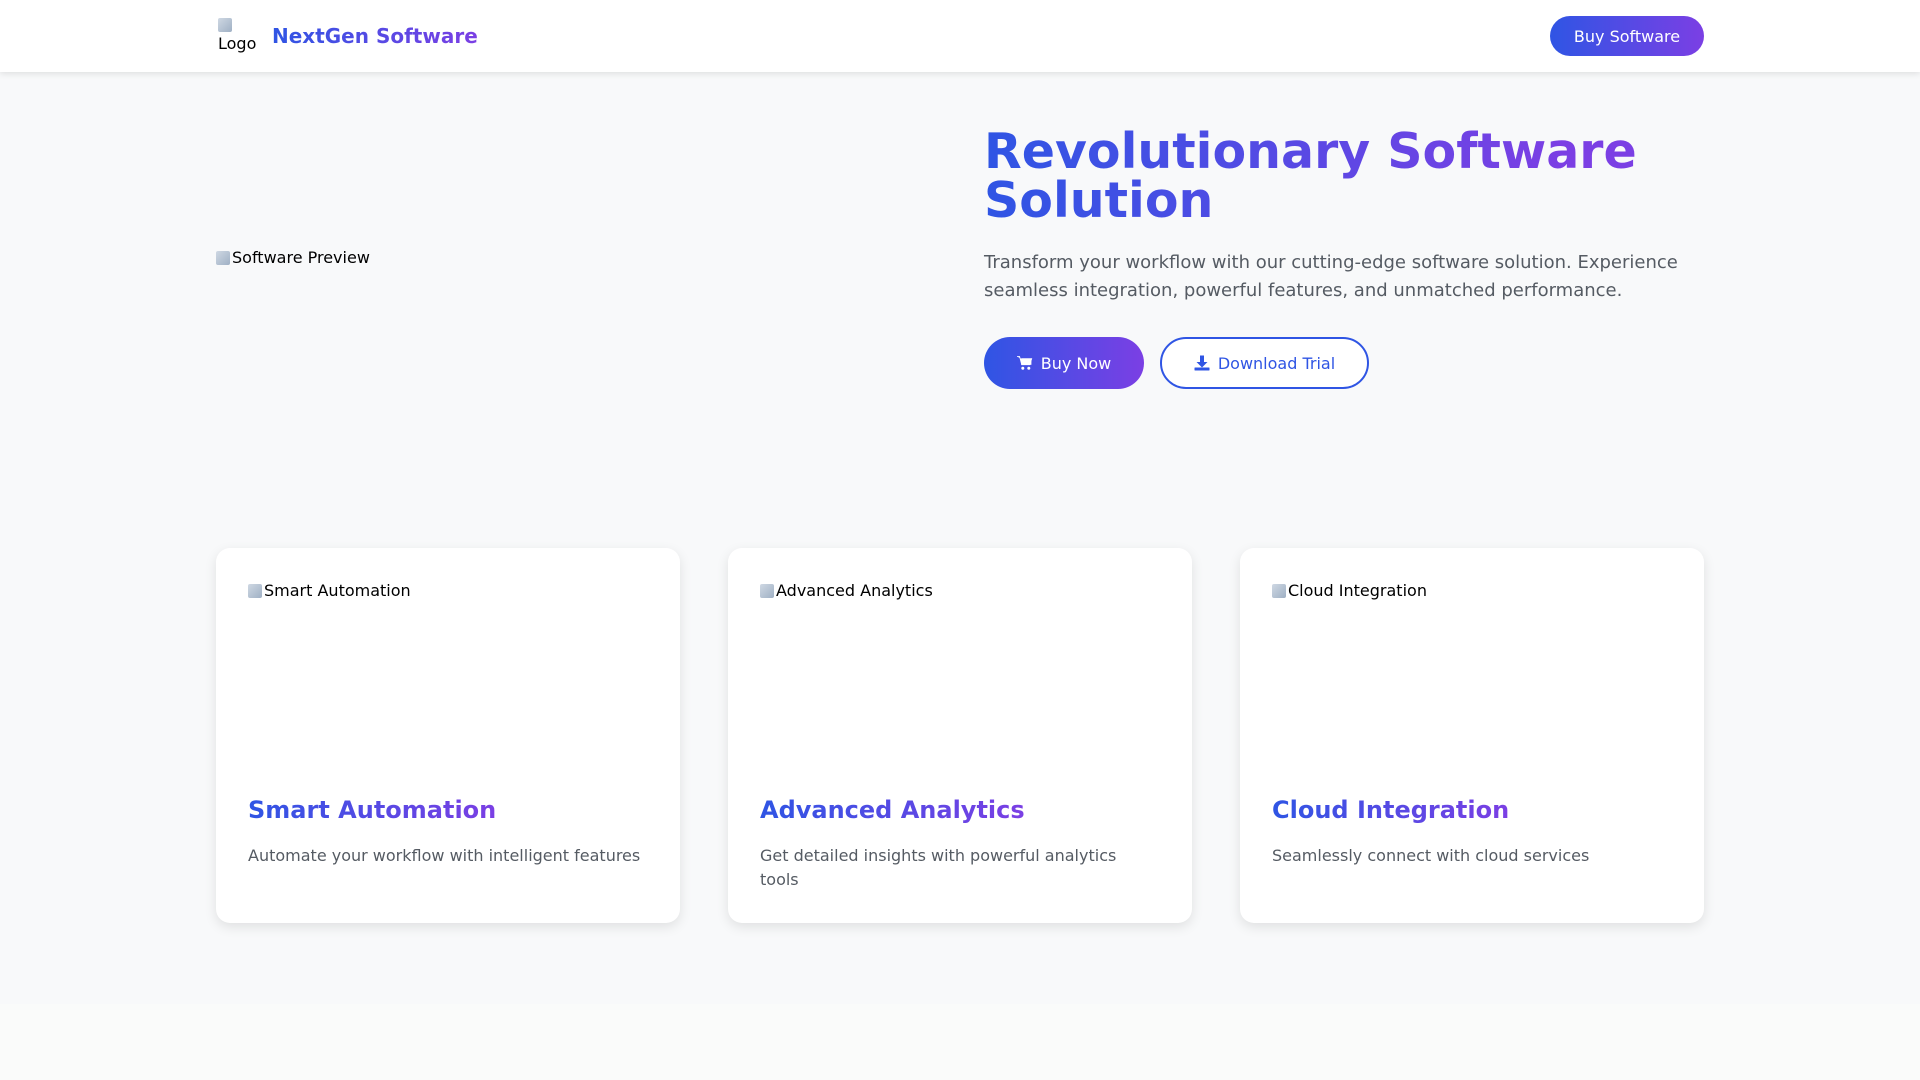 The width and height of the screenshot is (1920, 1080). I want to click on brand-name: NextGen Software, so click(375, 36).